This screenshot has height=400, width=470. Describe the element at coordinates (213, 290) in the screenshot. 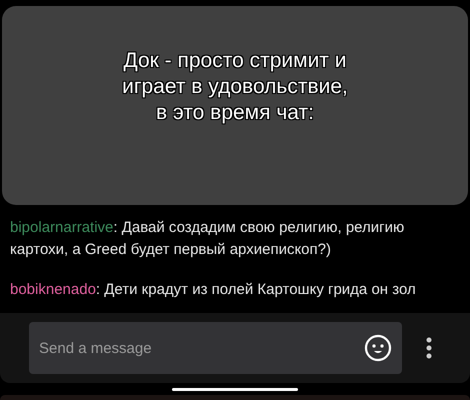

I see `chat-message: bobiknenado: Дети крадут из полей Картошку грида он зол` at that location.